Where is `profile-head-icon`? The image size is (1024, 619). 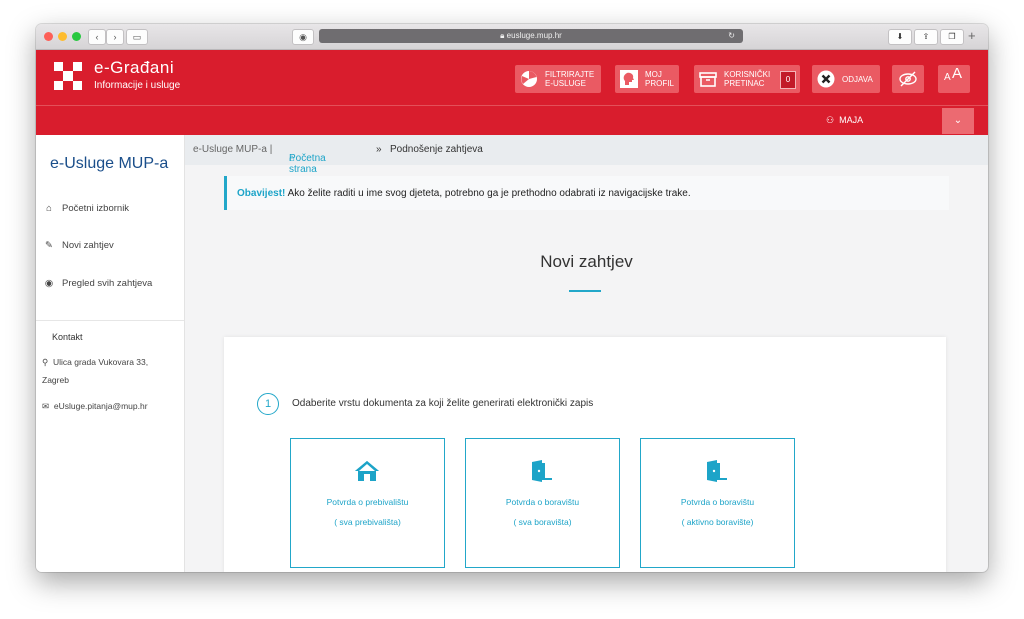
profile-head-icon is located at coordinates (629, 79).